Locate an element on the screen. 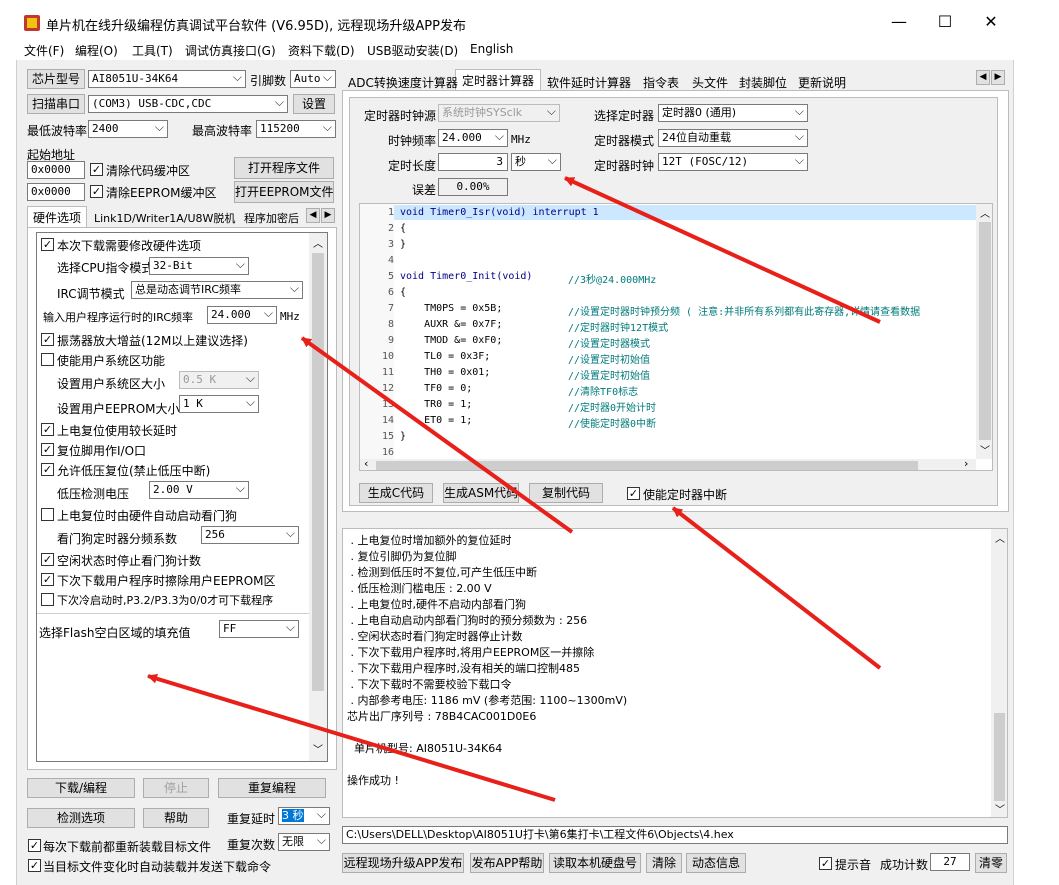 The height and width of the screenshot is (885, 1059). min-baud-select: 2400 is located at coordinates (128, 129).